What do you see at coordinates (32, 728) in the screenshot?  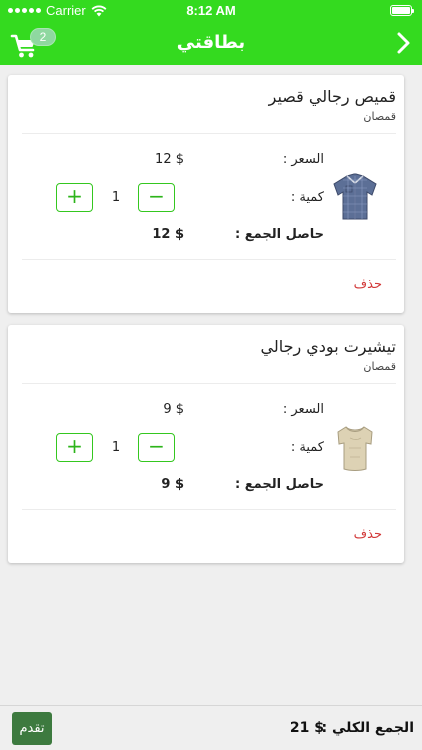 I see `checkout-button: تقدم` at bounding box center [32, 728].